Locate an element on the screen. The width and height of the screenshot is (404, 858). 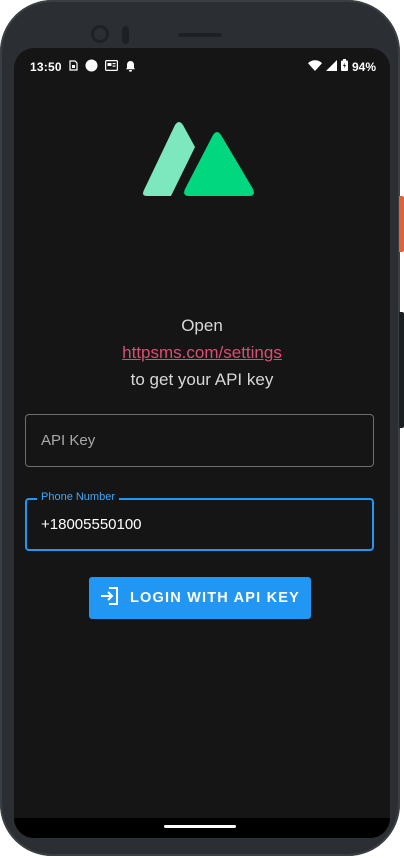
phone-number-input: Phone Number +18005550100 is located at coordinates (199, 521).